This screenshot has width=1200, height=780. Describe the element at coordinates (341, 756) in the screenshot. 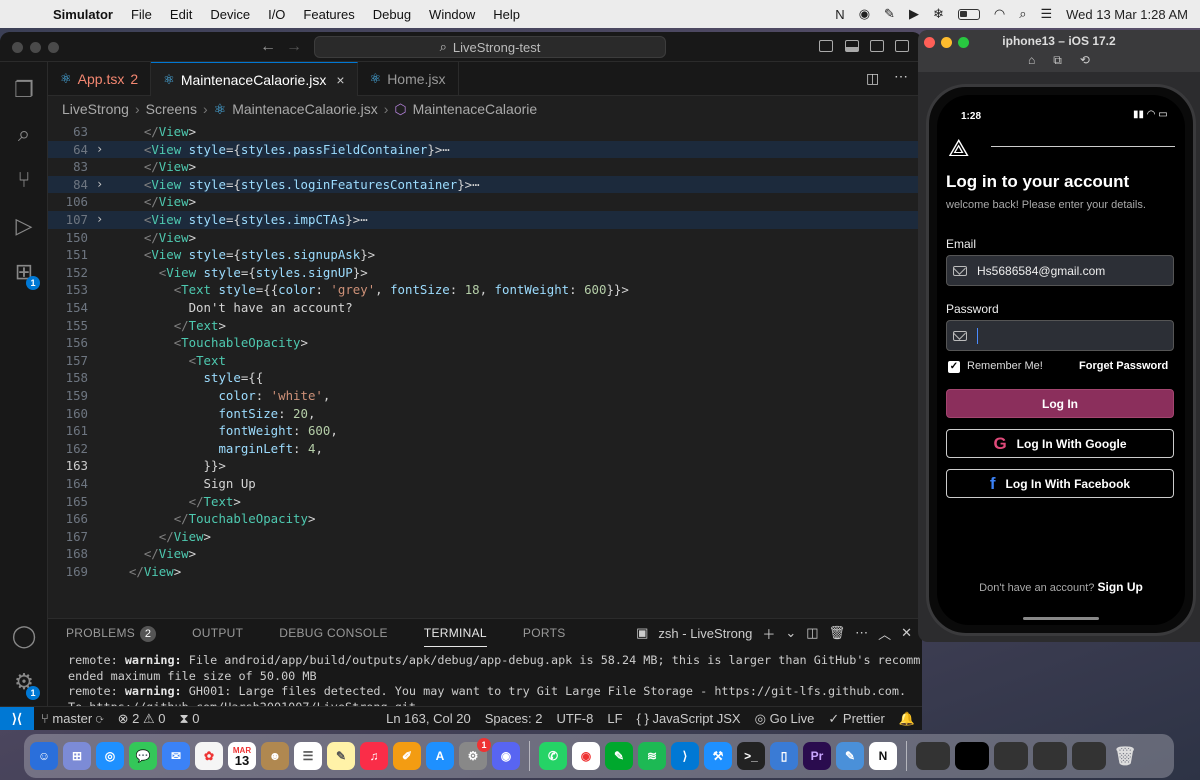

I see `notes-icon: ✎` at that location.